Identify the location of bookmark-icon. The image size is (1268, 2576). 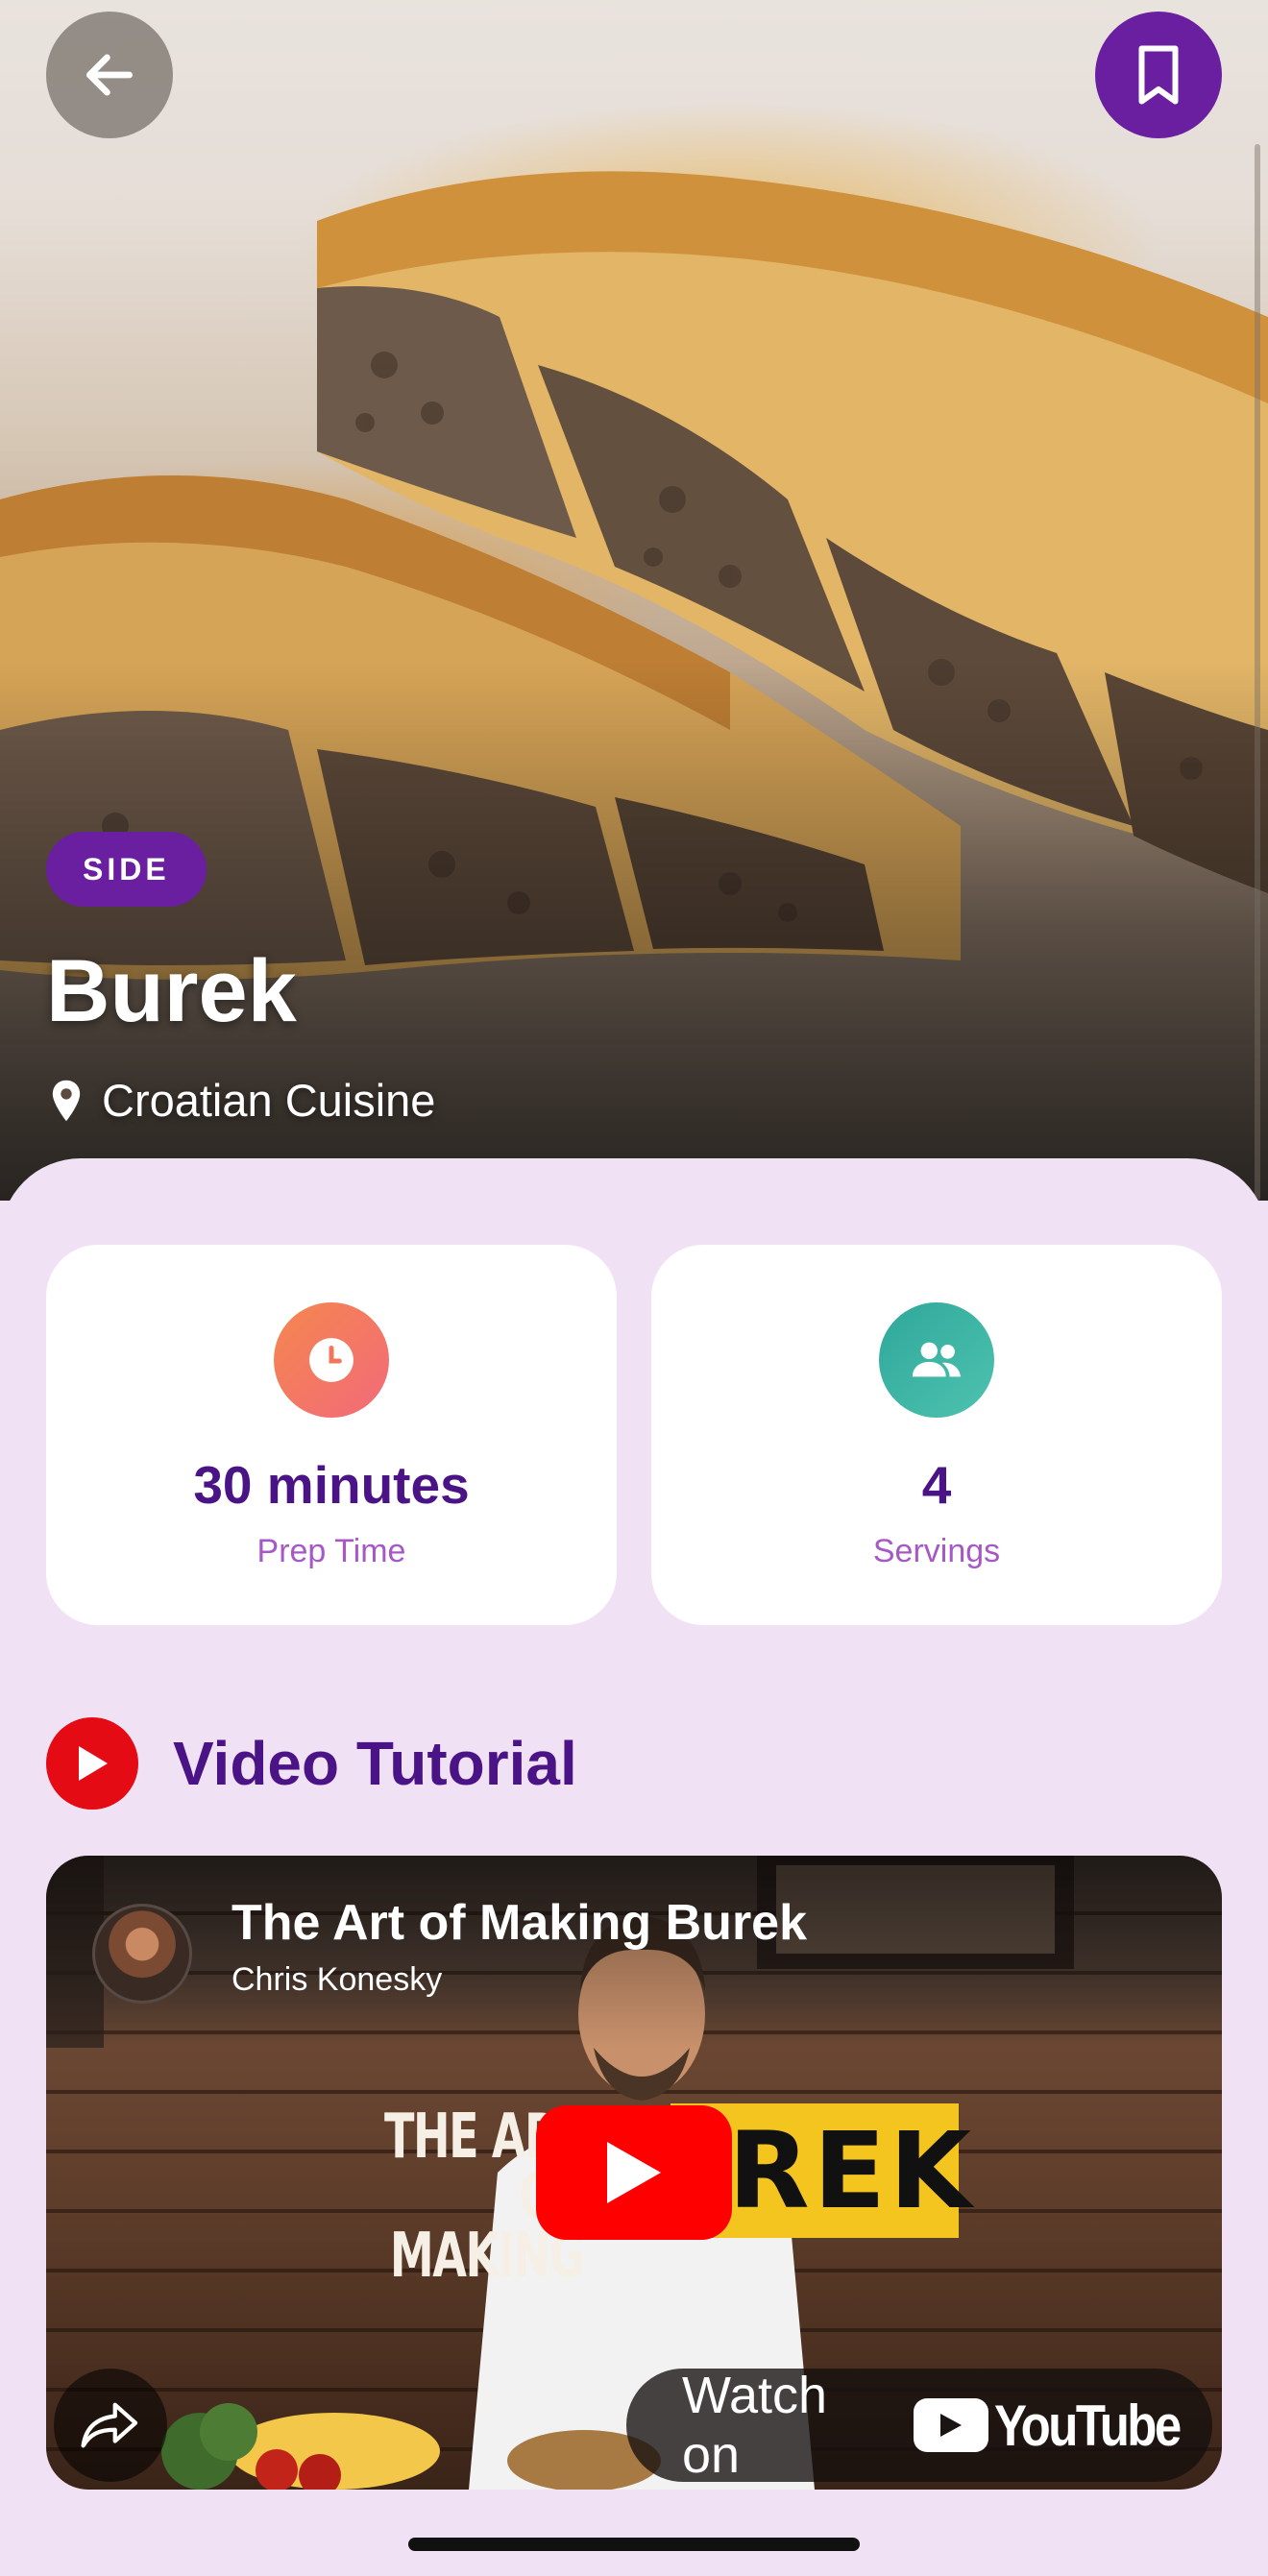
(1158, 75).